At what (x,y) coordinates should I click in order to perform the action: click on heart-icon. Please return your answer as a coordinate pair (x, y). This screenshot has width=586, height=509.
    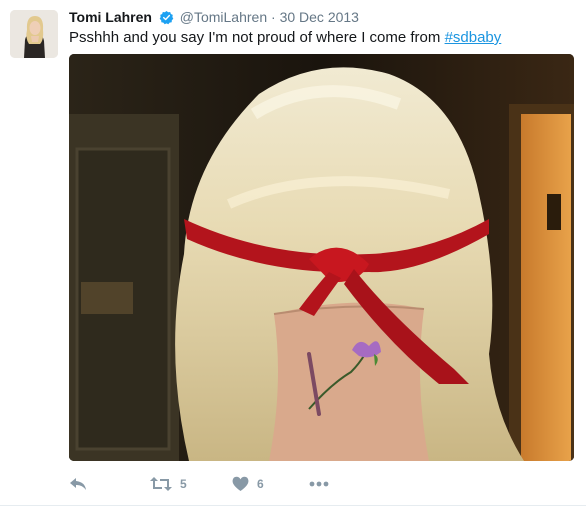
    Looking at the image, I should click on (240, 483).